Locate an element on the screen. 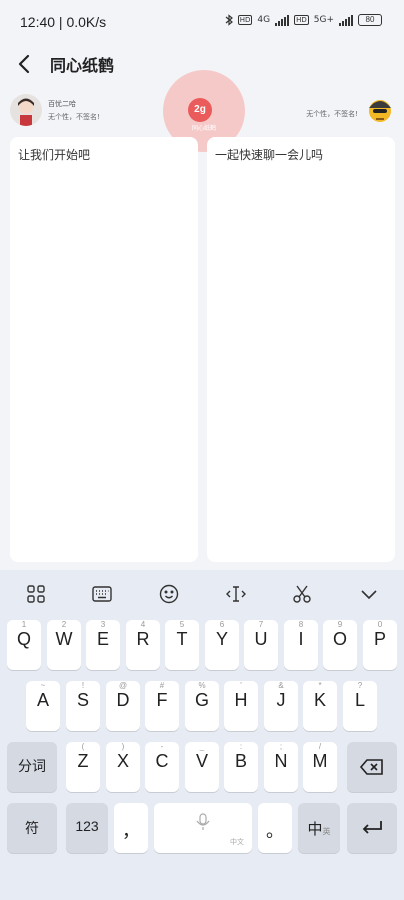 This screenshot has height=900, width=404. left-message-text: 让我们开始吧 is located at coordinates (54, 155).